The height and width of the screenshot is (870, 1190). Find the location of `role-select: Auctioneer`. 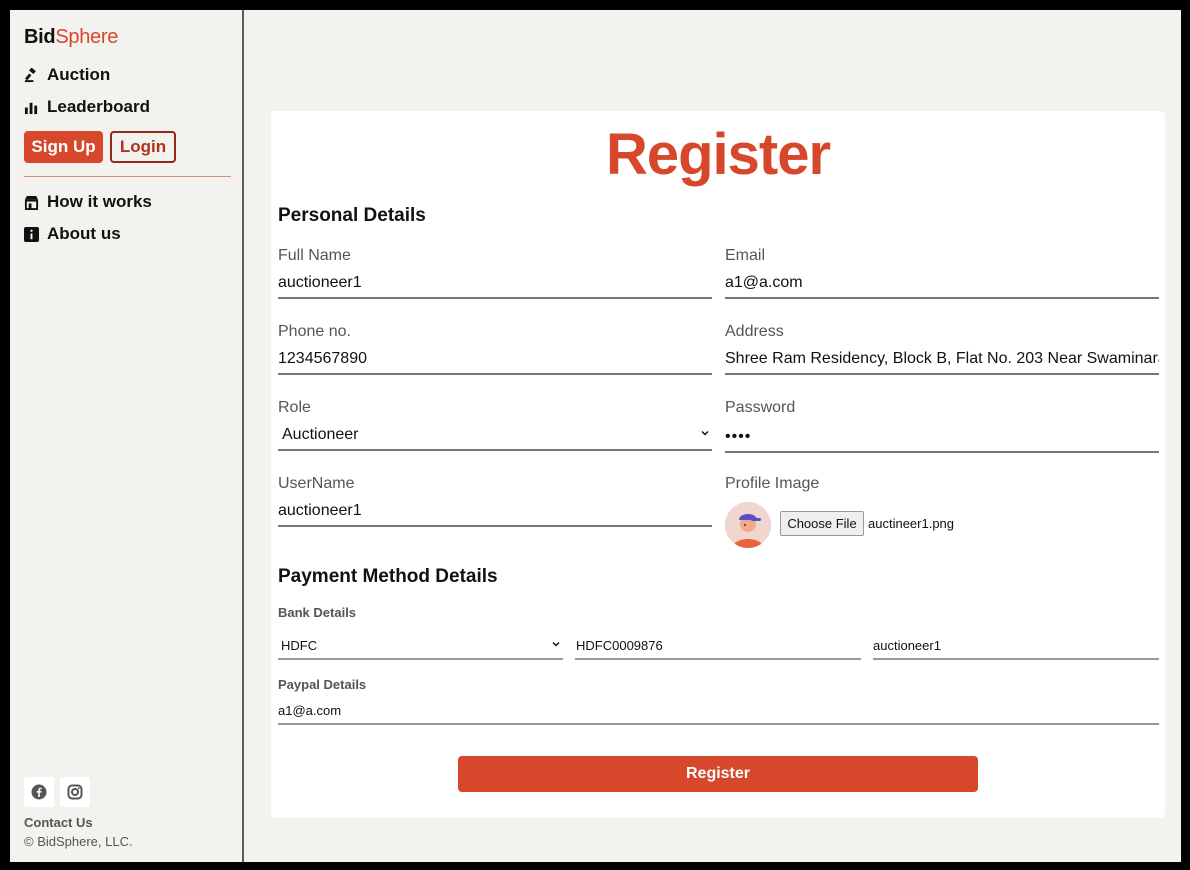

role-select: Auctioneer is located at coordinates (495, 436).